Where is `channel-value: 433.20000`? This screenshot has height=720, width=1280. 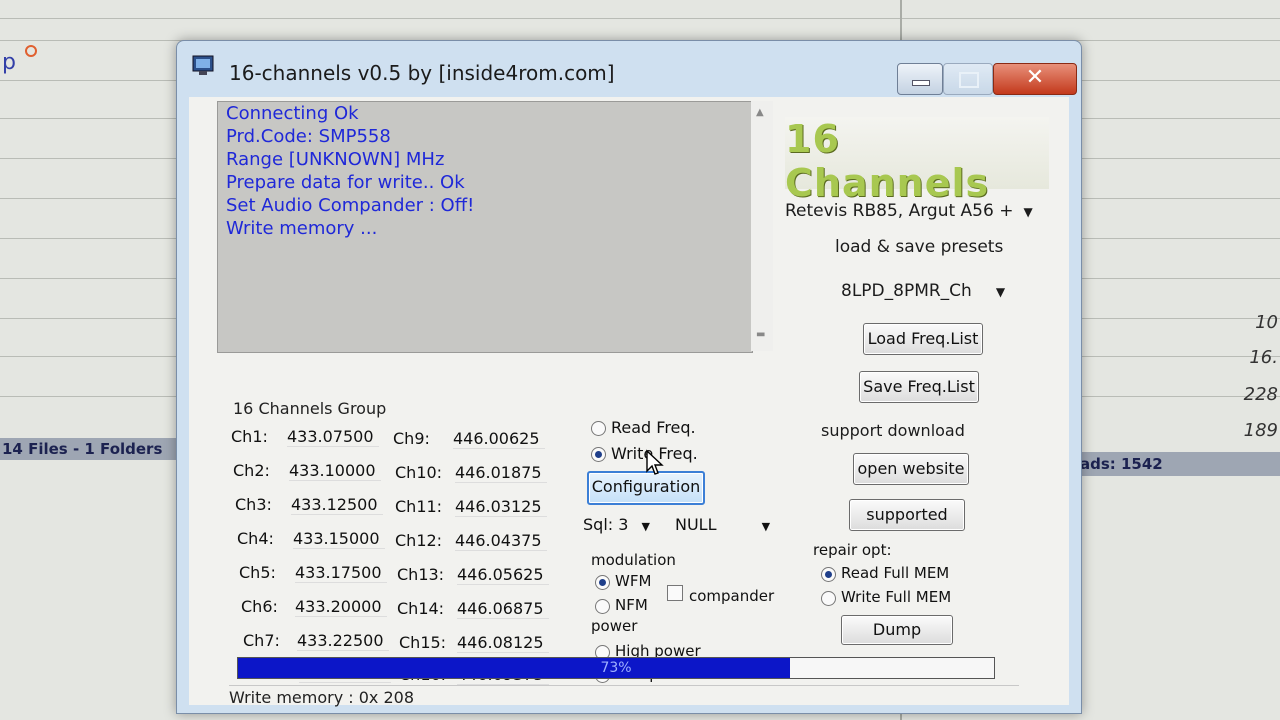
channel-value: 433.20000 is located at coordinates (341, 607).